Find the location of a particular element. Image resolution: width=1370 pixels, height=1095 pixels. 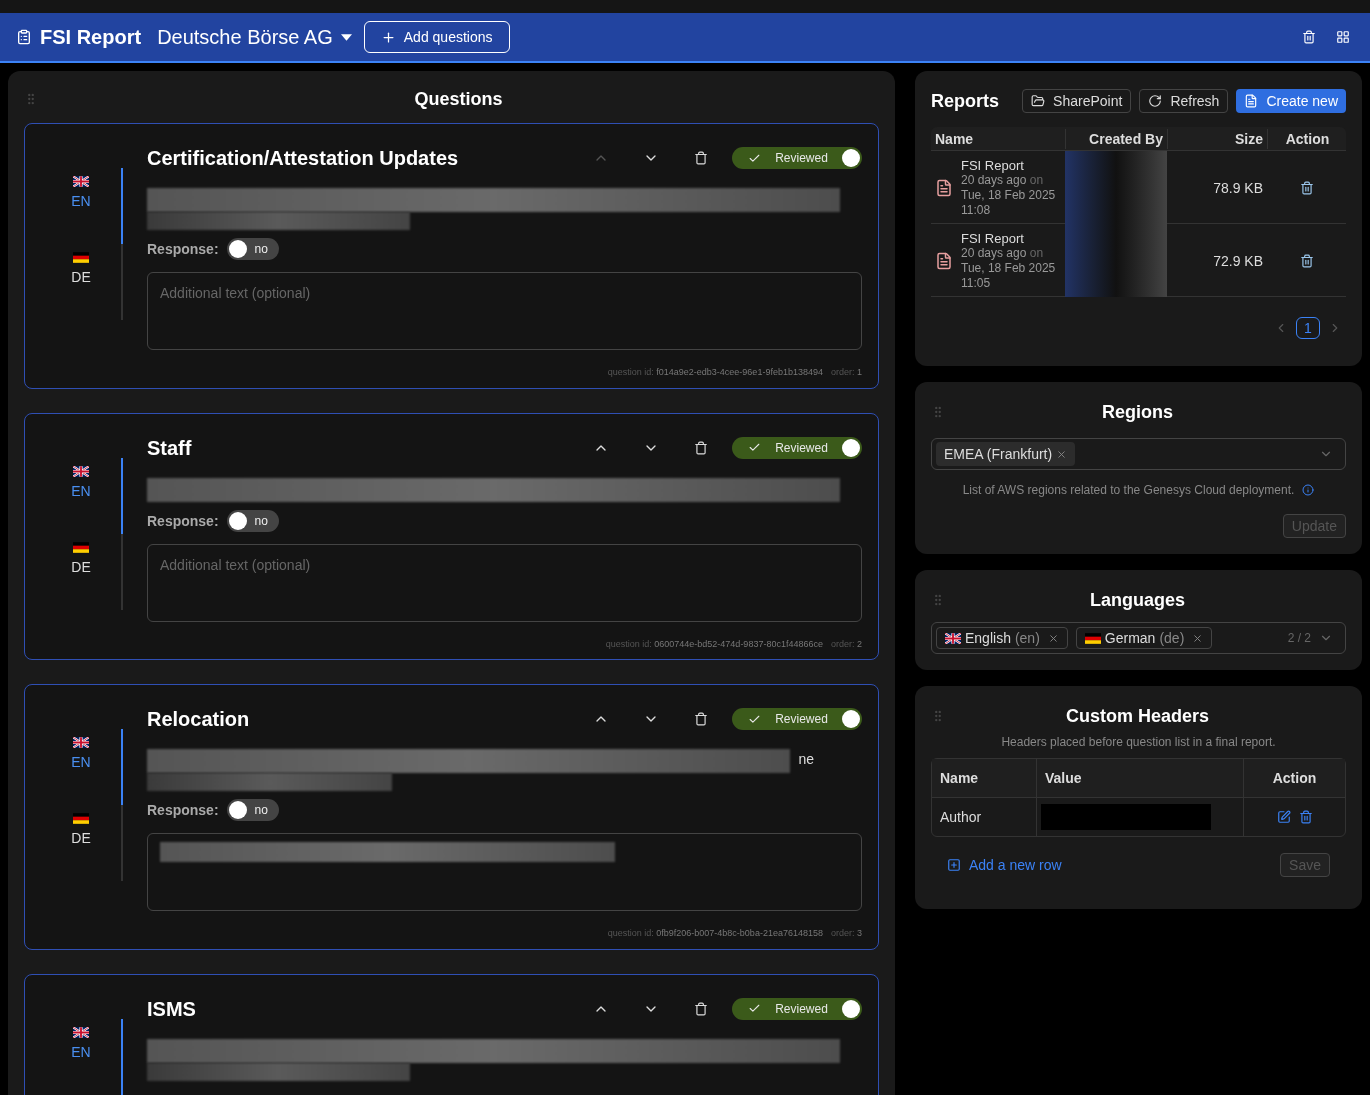

page-button: 1 is located at coordinates (1308, 328).